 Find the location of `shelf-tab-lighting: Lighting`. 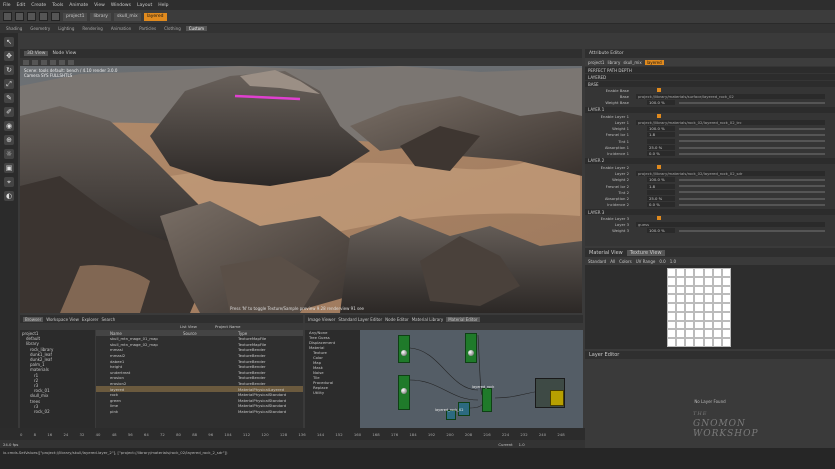

shelf-tab-lighting: Lighting is located at coordinates (66, 28).